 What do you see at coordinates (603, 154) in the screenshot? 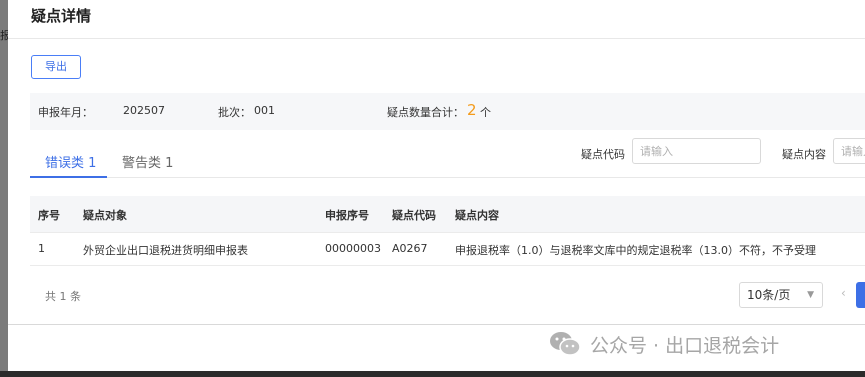
I see `code-filter-label: 疑点代码` at bounding box center [603, 154].